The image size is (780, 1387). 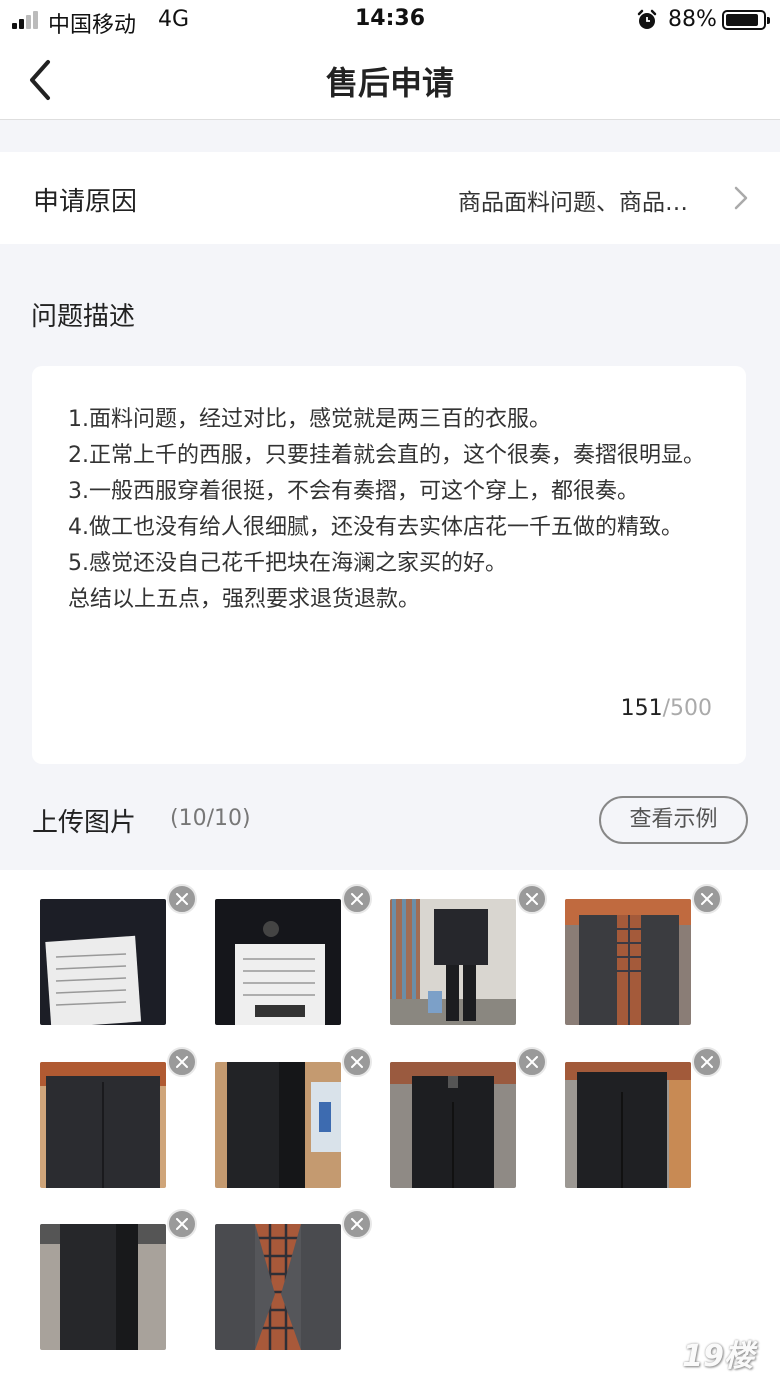 I want to click on upload-title: 上传图片, so click(x=84, y=823).